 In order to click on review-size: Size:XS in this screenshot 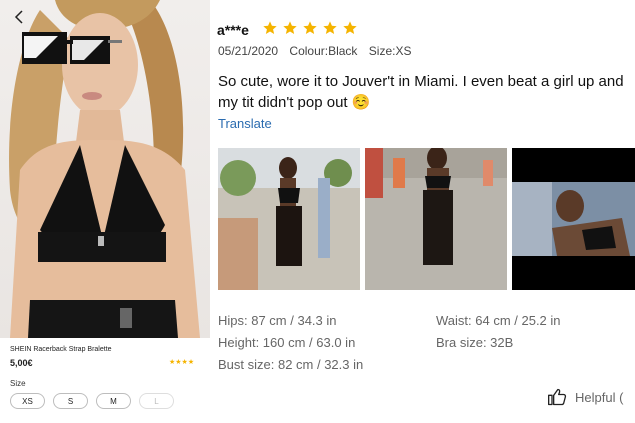, I will do `click(390, 51)`.